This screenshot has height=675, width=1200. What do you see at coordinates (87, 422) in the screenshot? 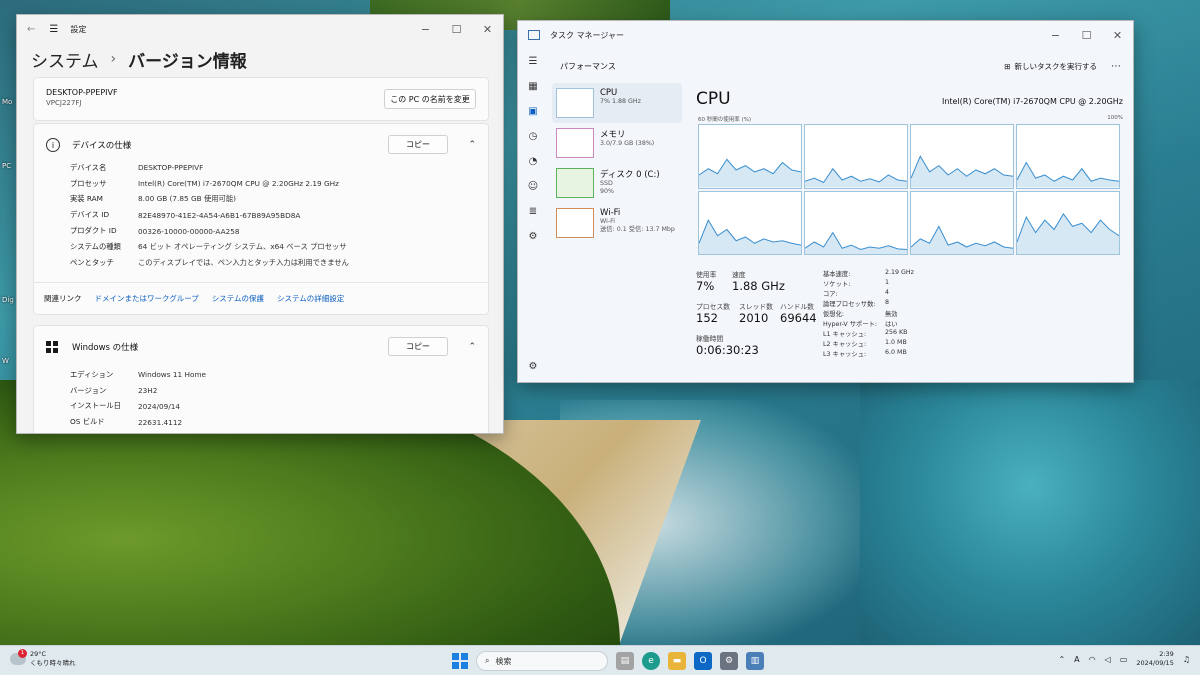
I see `spec-key: OS ビルド` at bounding box center [87, 422].